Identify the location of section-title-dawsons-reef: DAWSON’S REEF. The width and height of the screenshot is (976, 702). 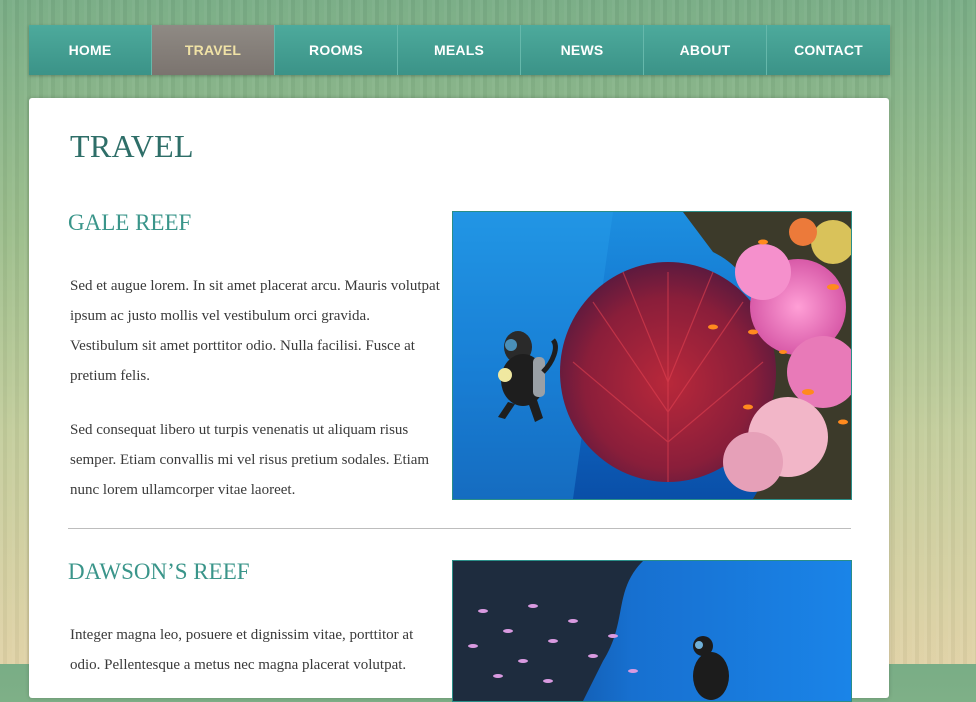
(159, 571).